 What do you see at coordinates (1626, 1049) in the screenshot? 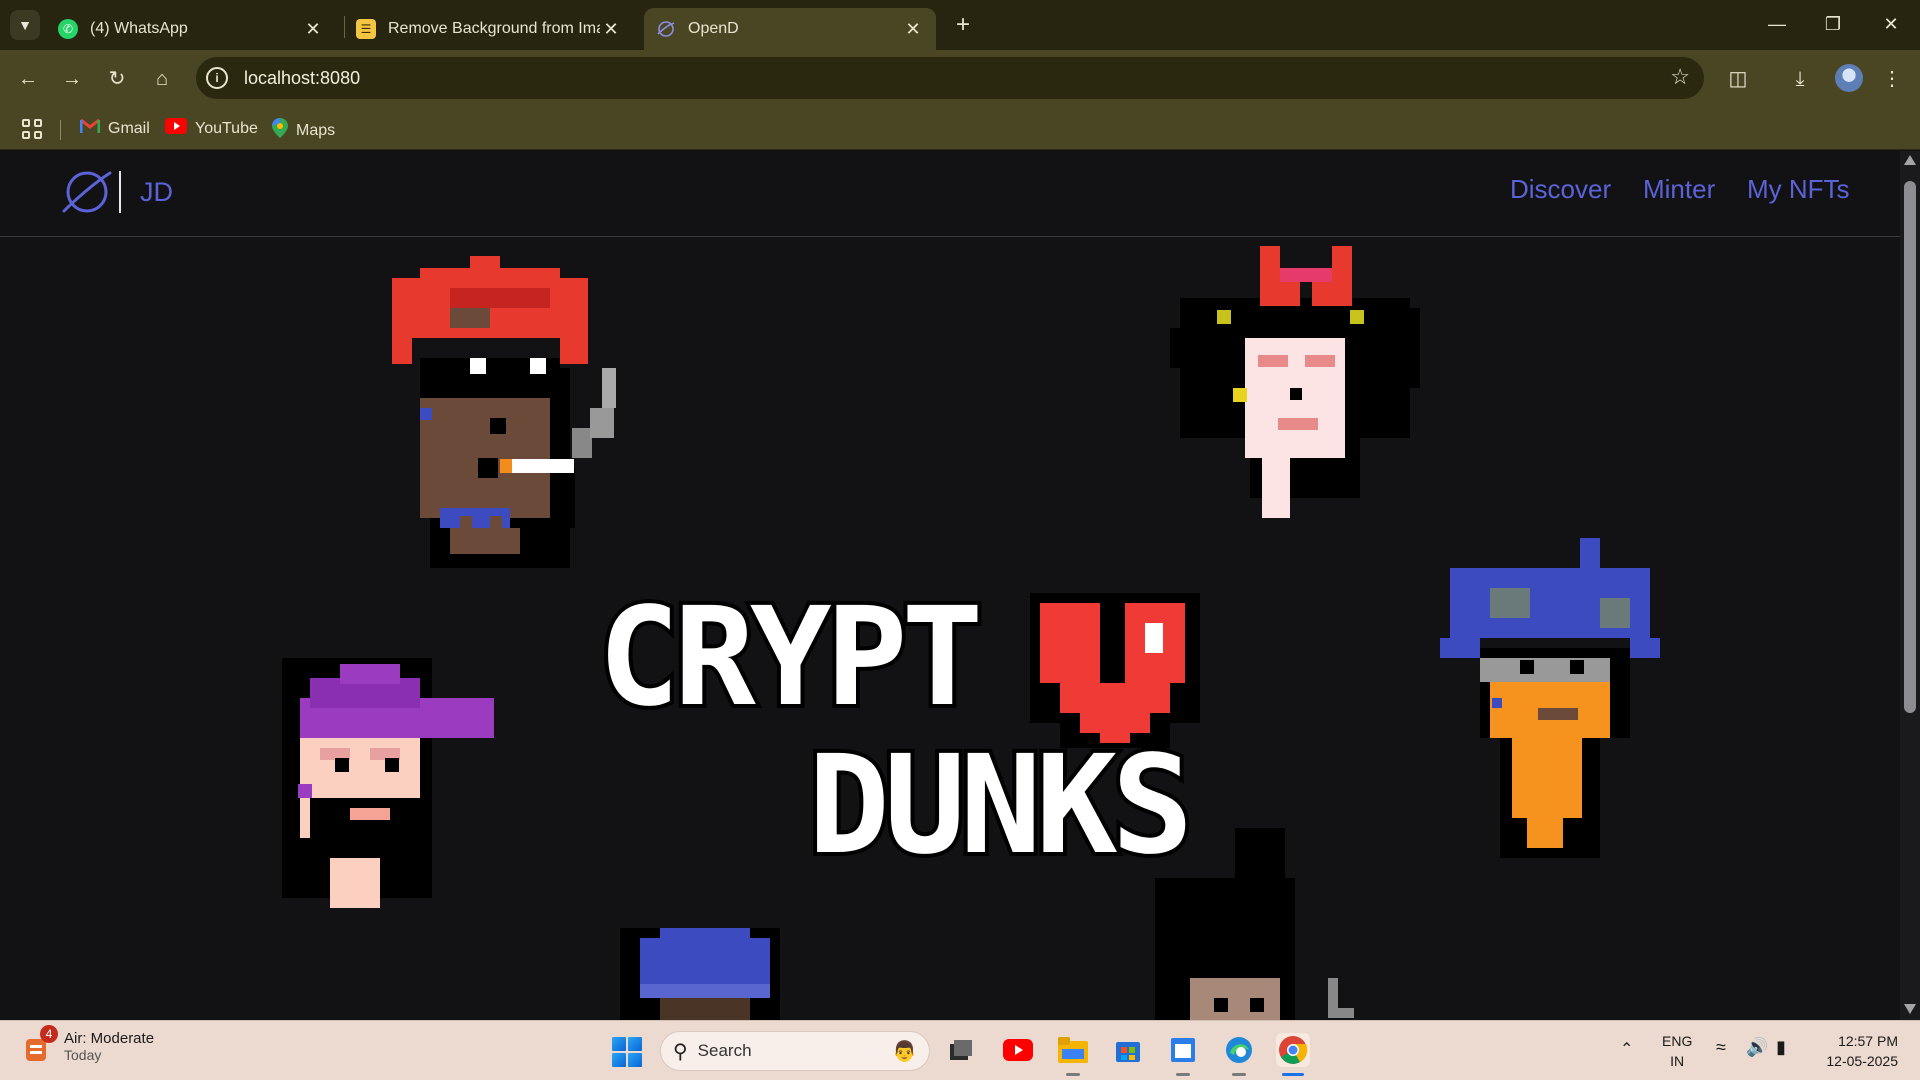
I see `show-hidden-icons-button: ⌃` at bounding box center [1626, 1049].